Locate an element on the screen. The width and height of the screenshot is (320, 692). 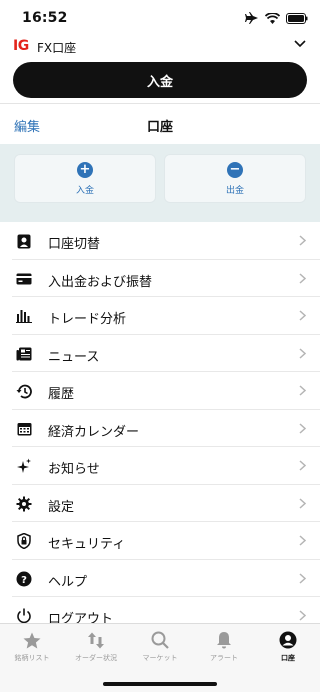
menu-item-label: トレード分析 is located at coordinates (87, 319).